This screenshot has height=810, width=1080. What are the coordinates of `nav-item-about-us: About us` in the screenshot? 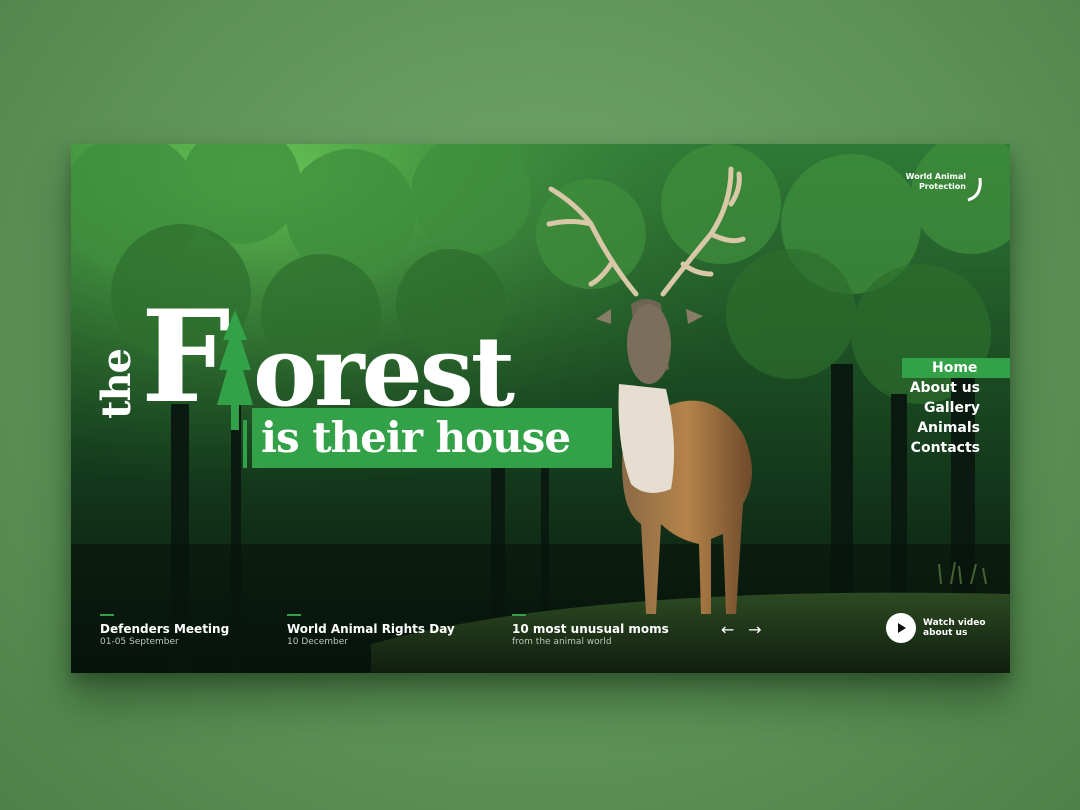 It's located at (940, 388).